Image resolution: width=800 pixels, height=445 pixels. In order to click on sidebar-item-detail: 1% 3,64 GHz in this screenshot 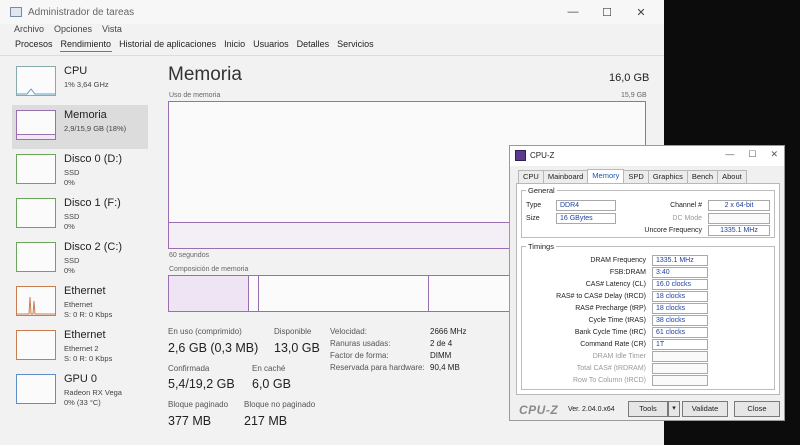, I will do `click(86, 84)`.